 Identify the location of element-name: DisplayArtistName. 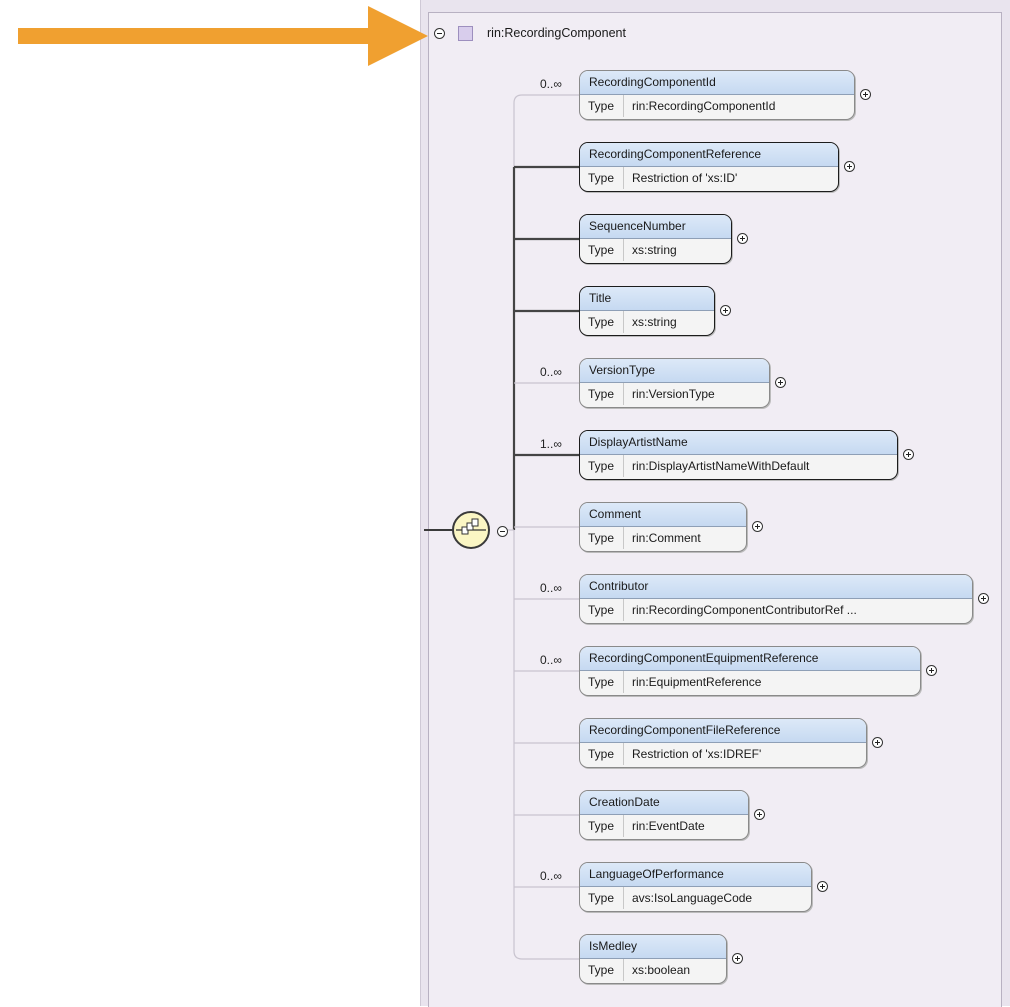
(738, 443).